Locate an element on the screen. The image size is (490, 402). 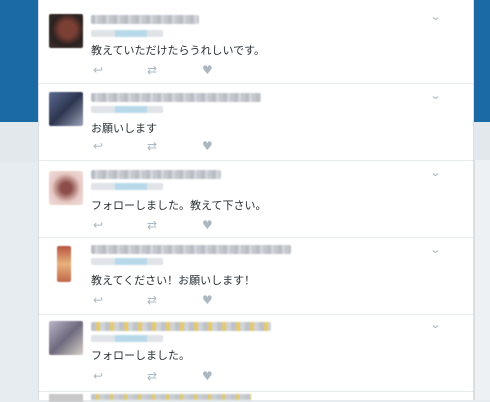
tweet-text: 教えてください！お願いします！ is located at coordinates (173, 280).